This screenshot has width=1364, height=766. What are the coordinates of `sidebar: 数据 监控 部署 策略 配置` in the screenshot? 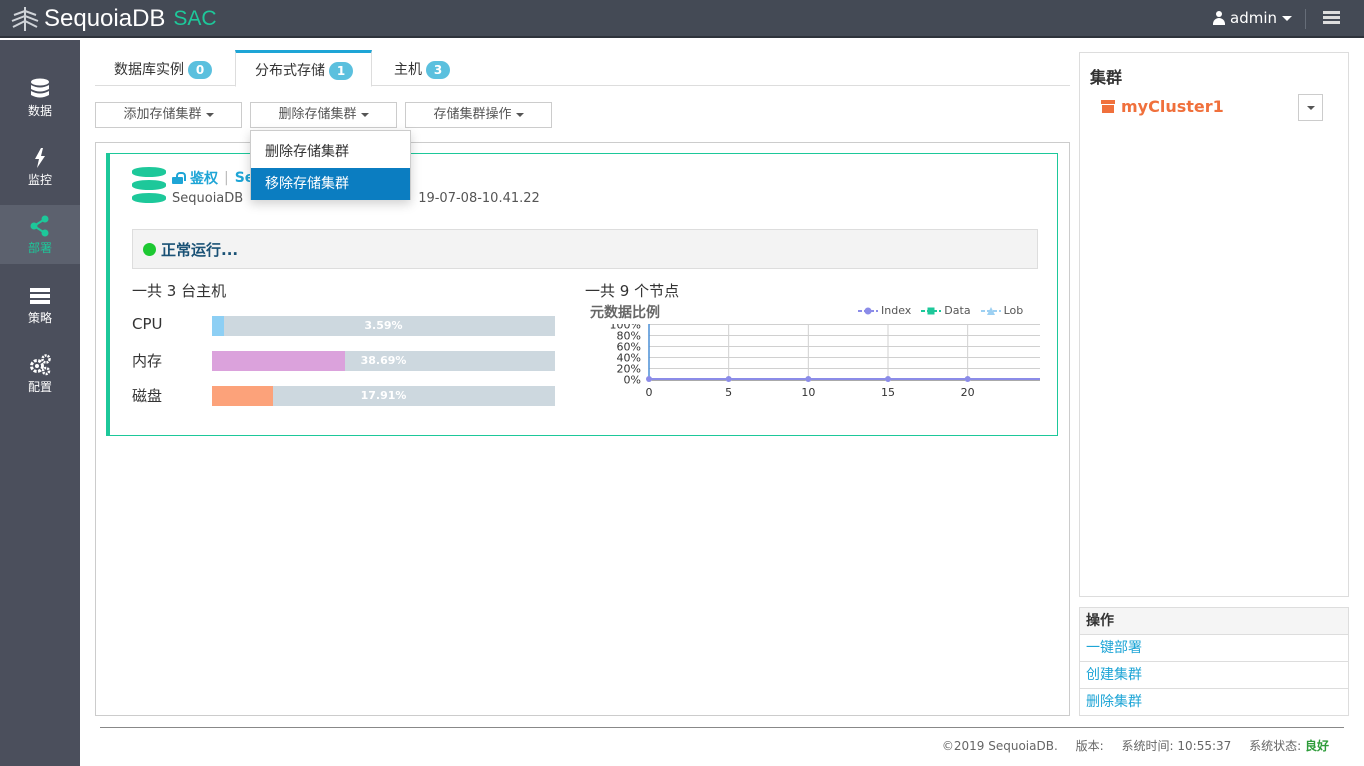 It's located at (40, 403).